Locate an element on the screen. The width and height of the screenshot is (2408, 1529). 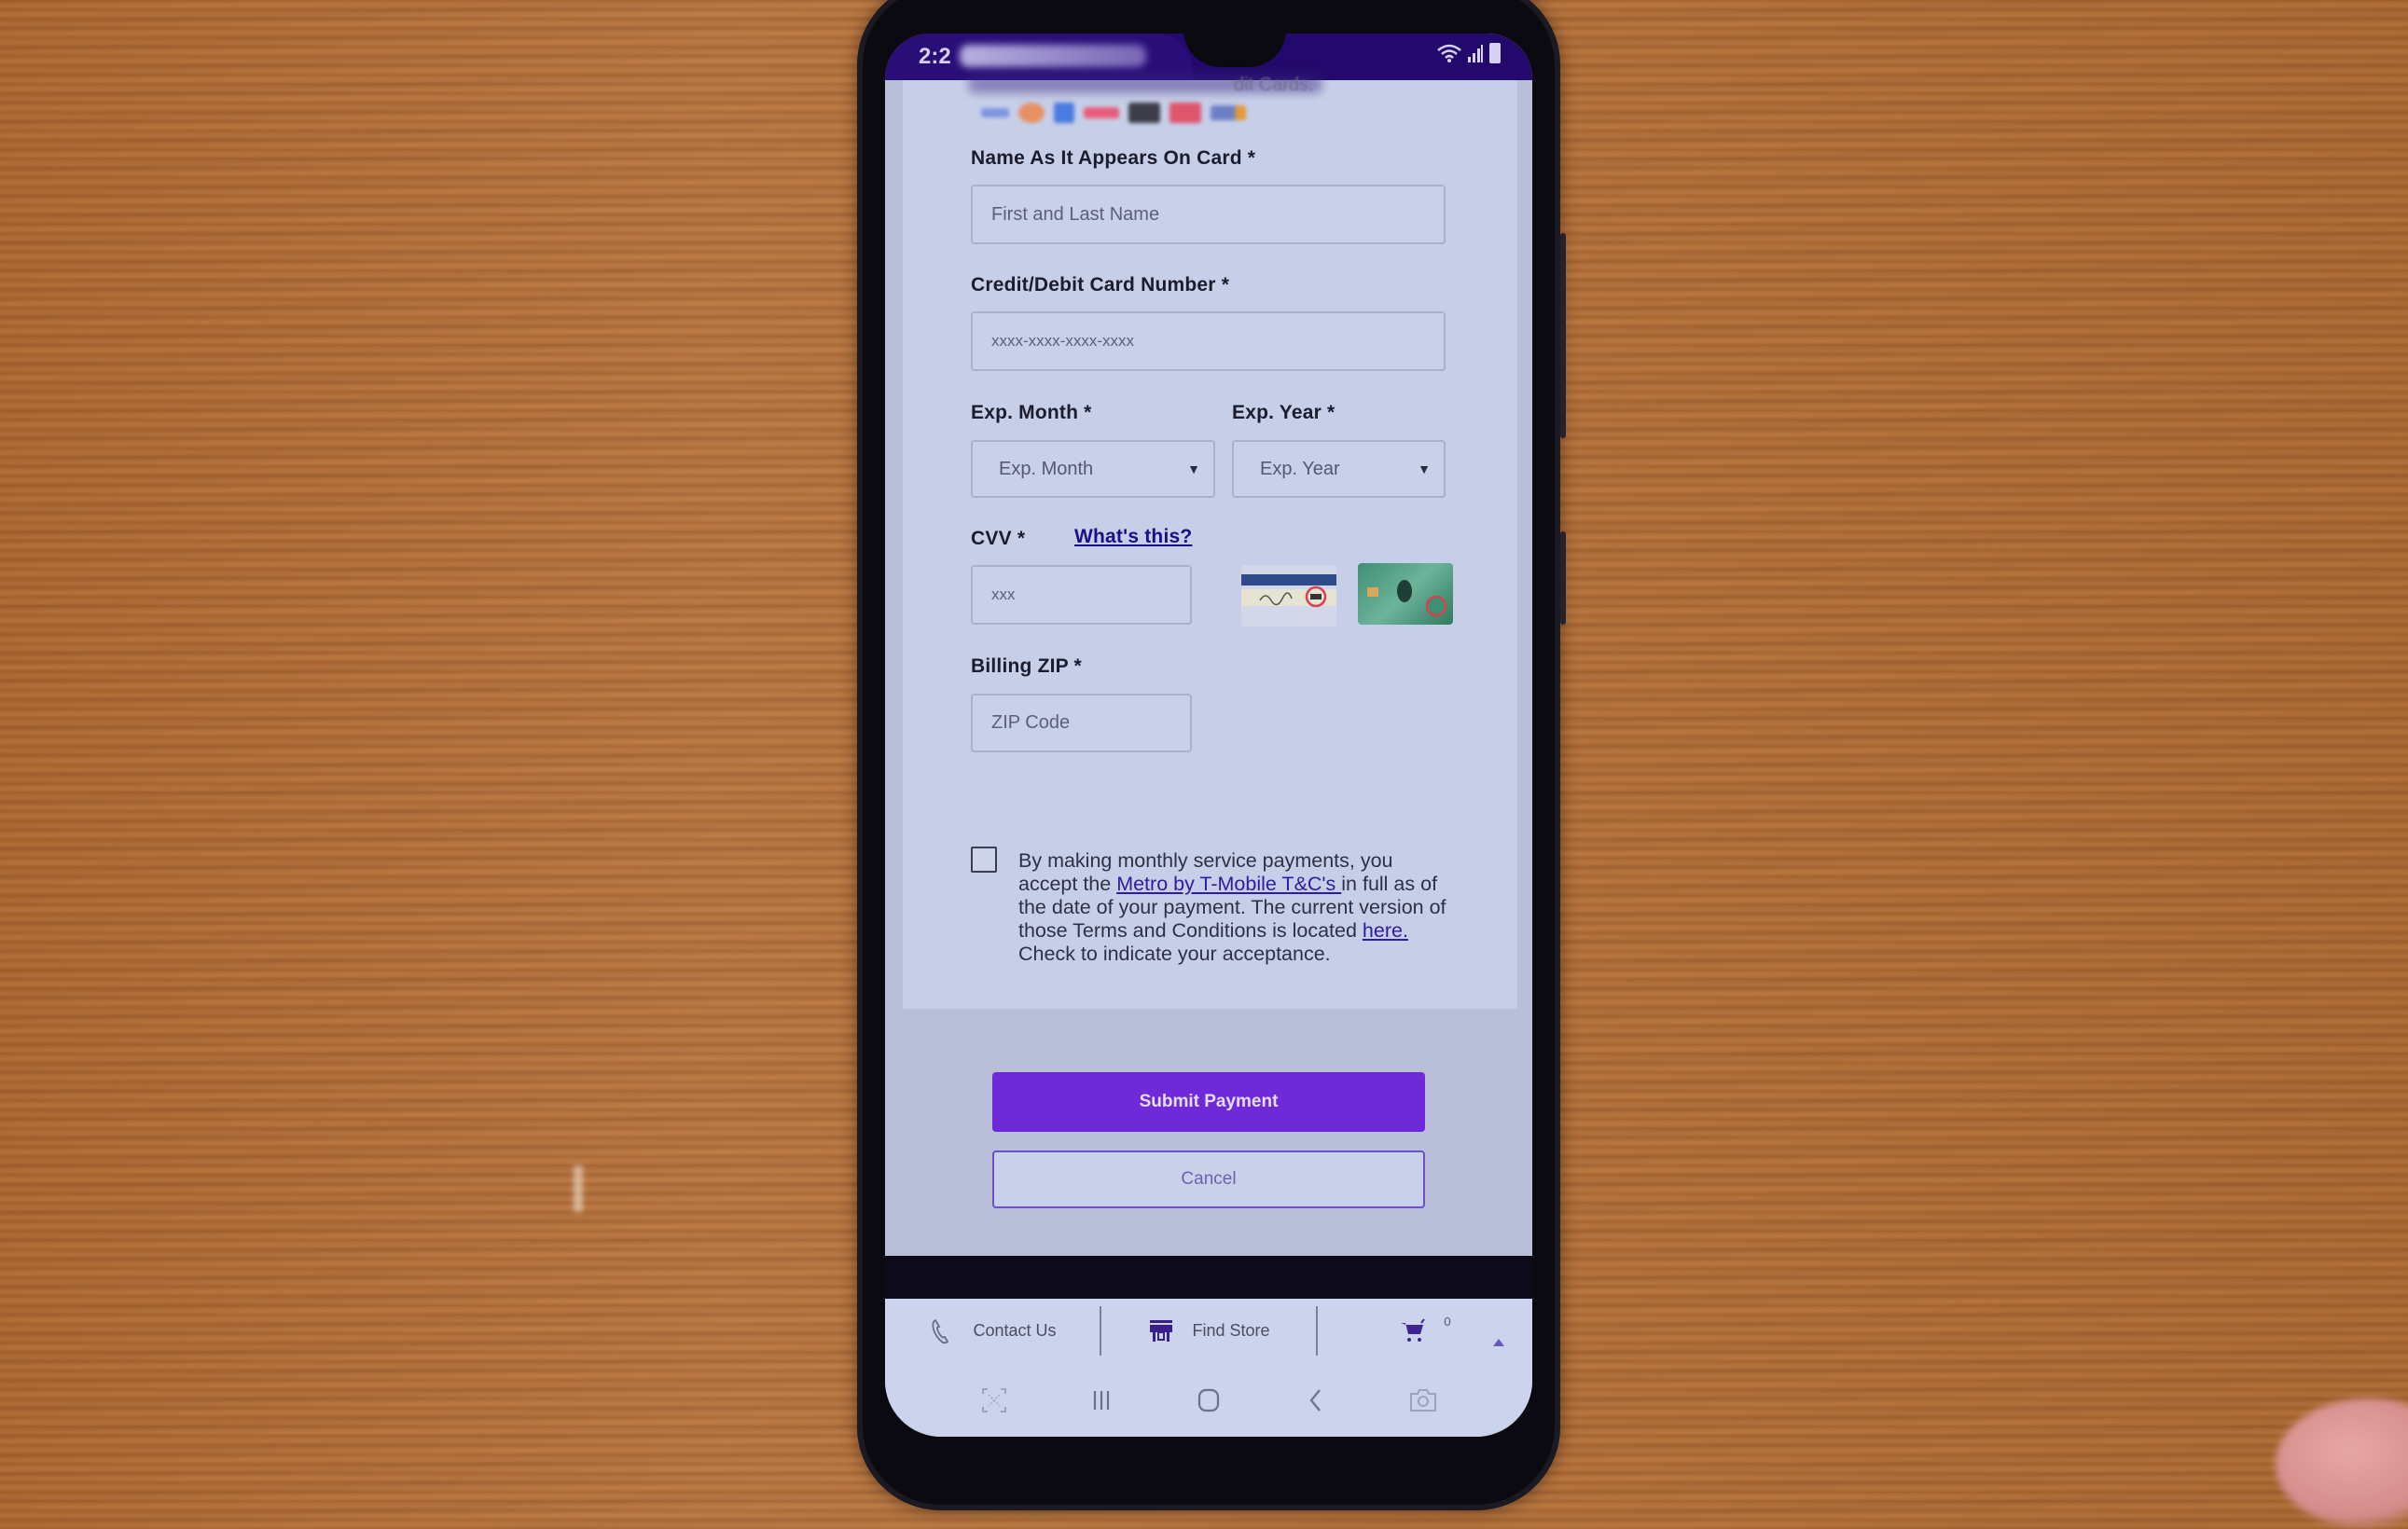
cart-button: 0 is located at coordinates (1424, 1331).